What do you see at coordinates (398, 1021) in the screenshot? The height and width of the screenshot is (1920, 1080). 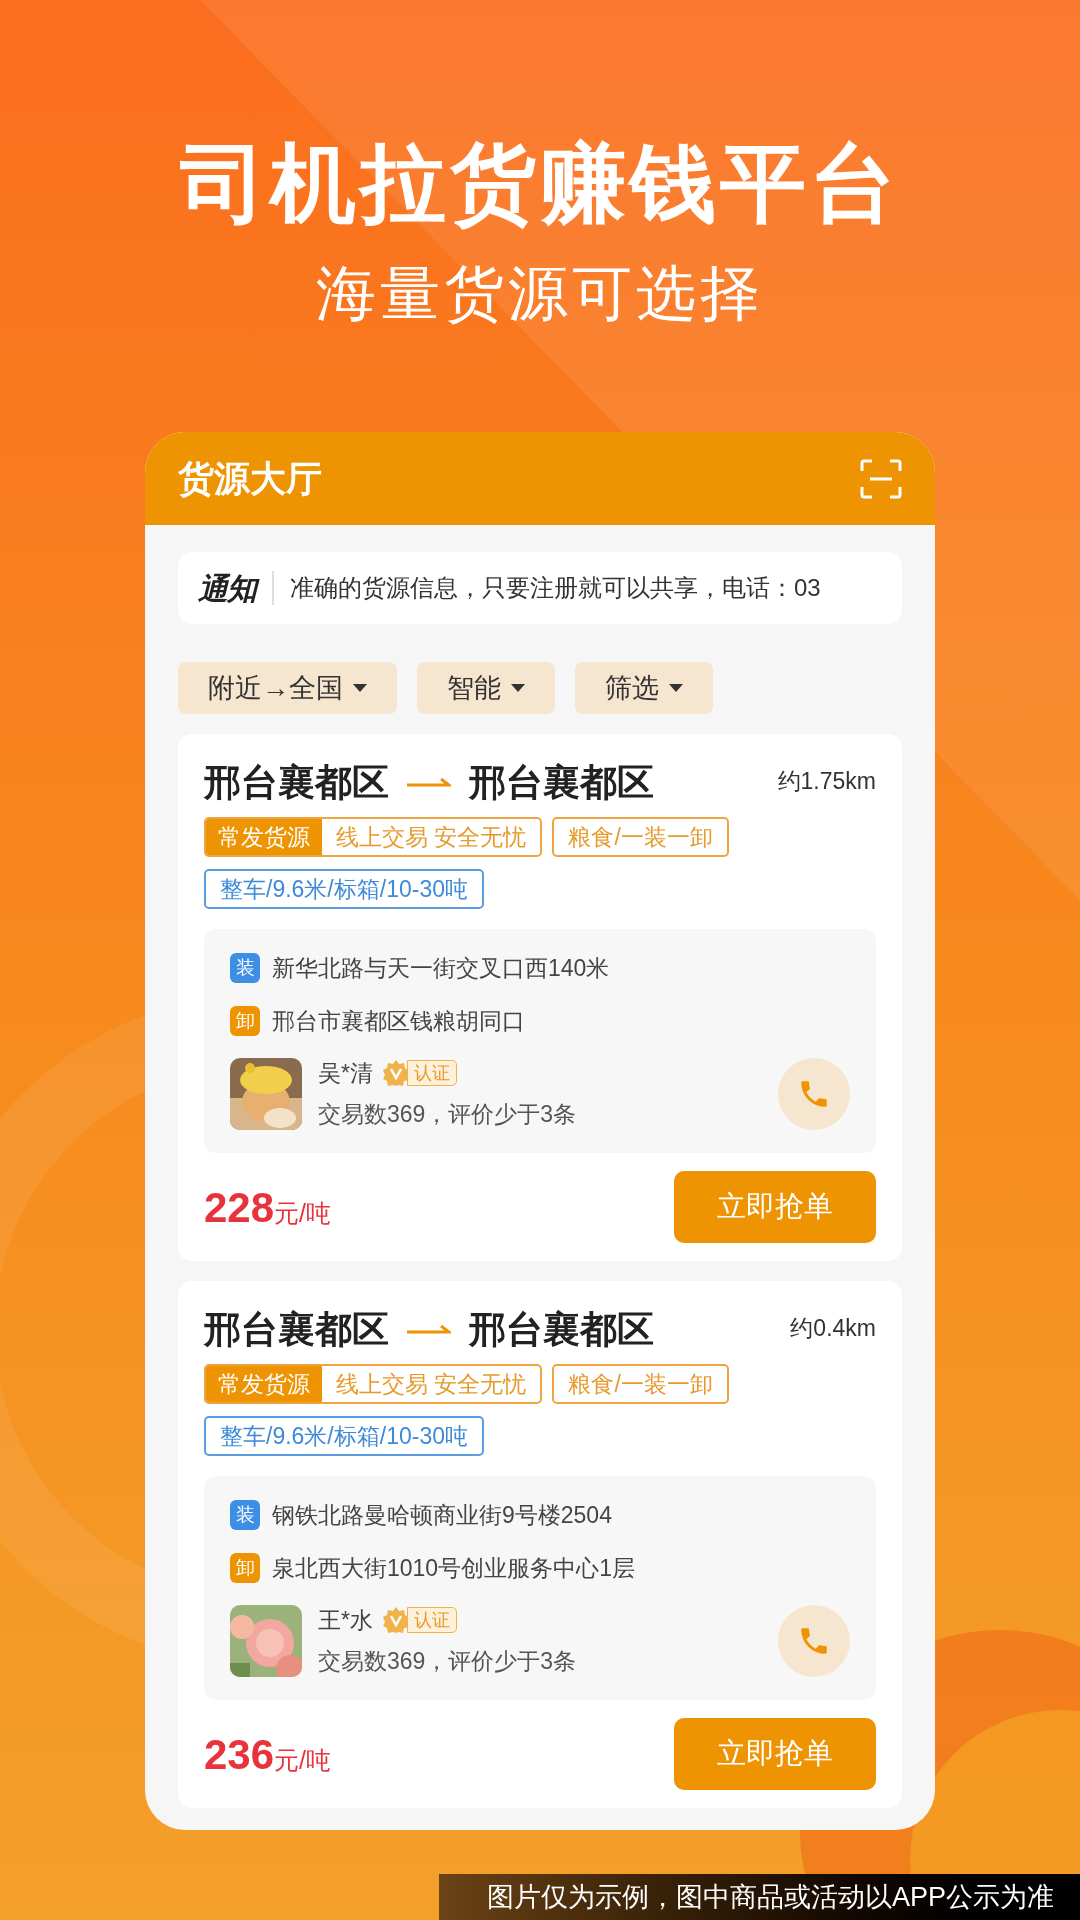 I see `unloading-address: 邢台市襄都区钱粮胡同口` at bounding box center [398, 1021].